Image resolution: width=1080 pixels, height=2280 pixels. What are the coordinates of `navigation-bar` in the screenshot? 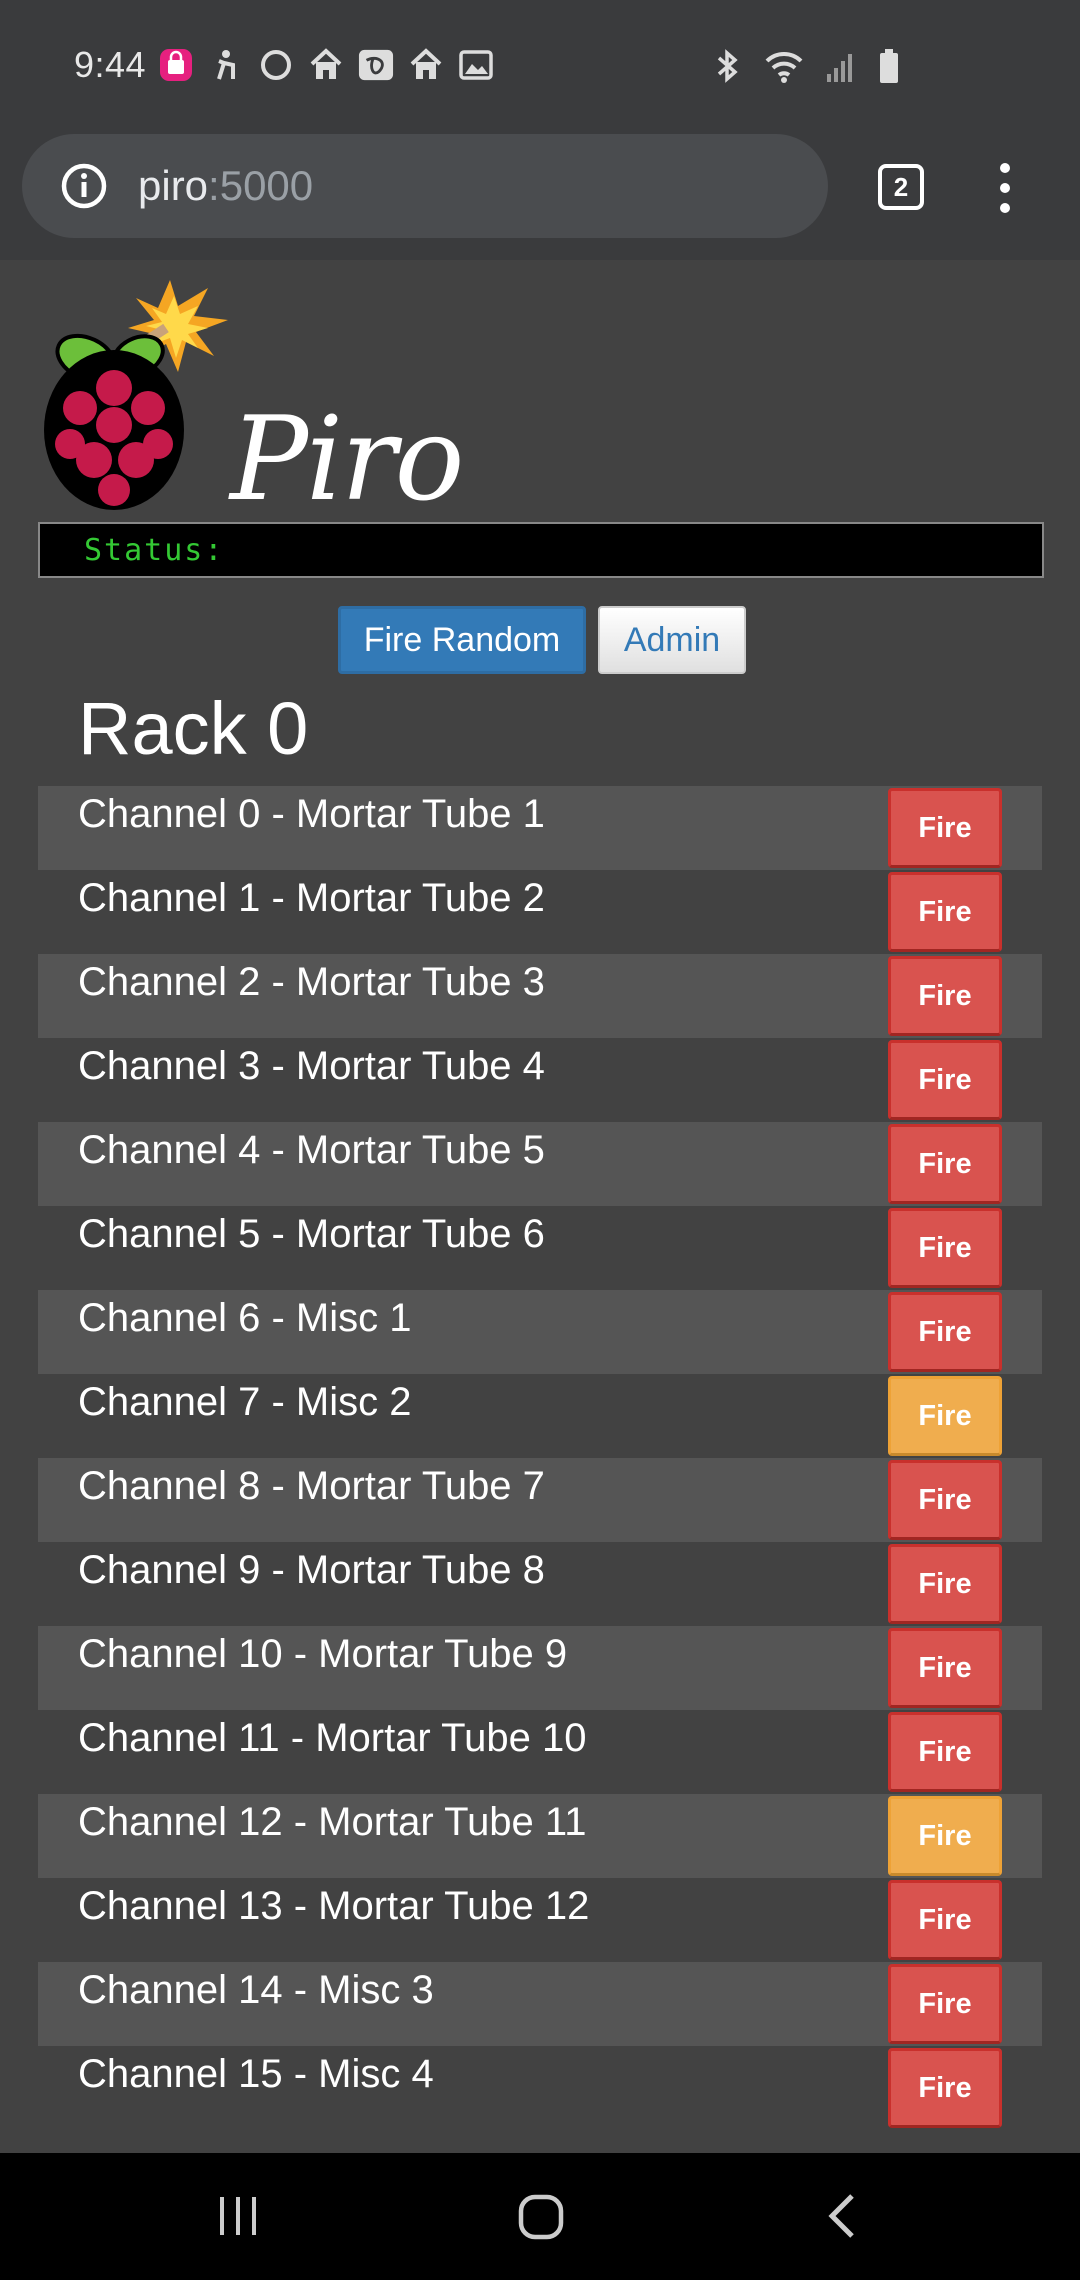 It's located at (540, 2216).